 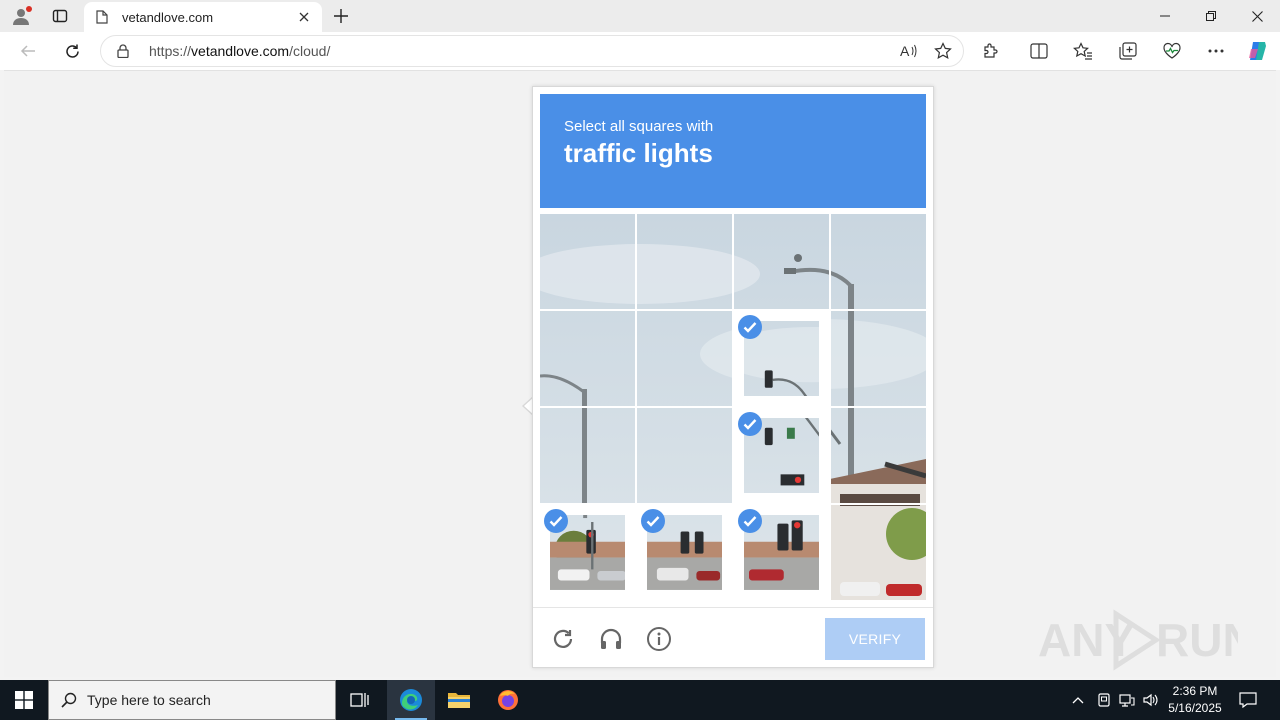 What do you see at coordinates (125, 51) in the screenshot?
I see `lock-icon` at bounding box center [125, 51].